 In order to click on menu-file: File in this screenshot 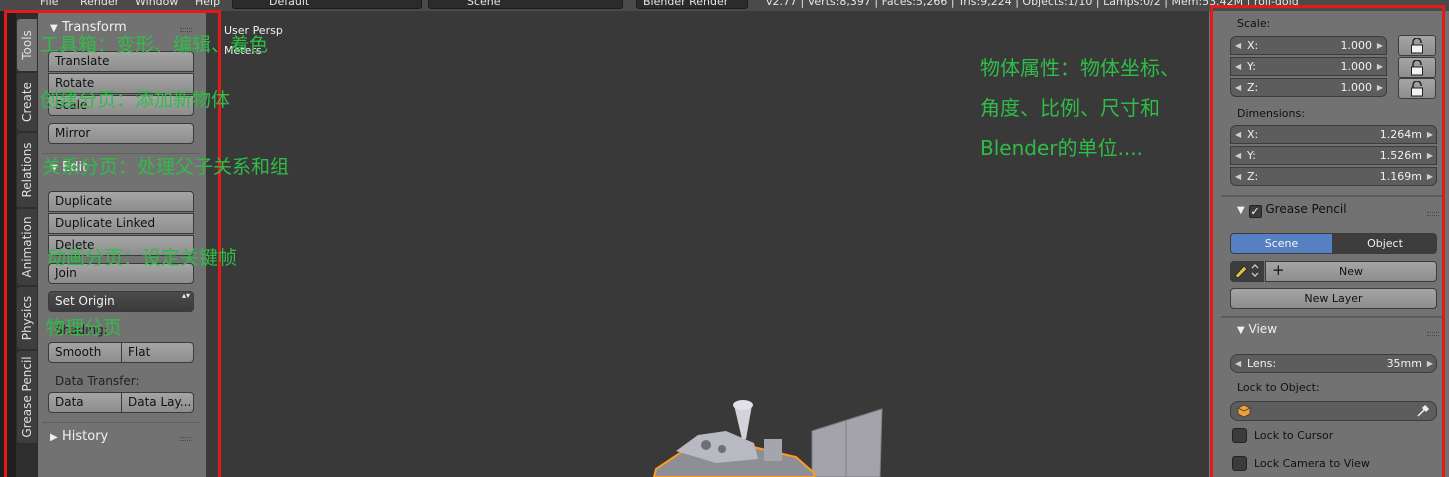, I will do `click(49, 4)`.